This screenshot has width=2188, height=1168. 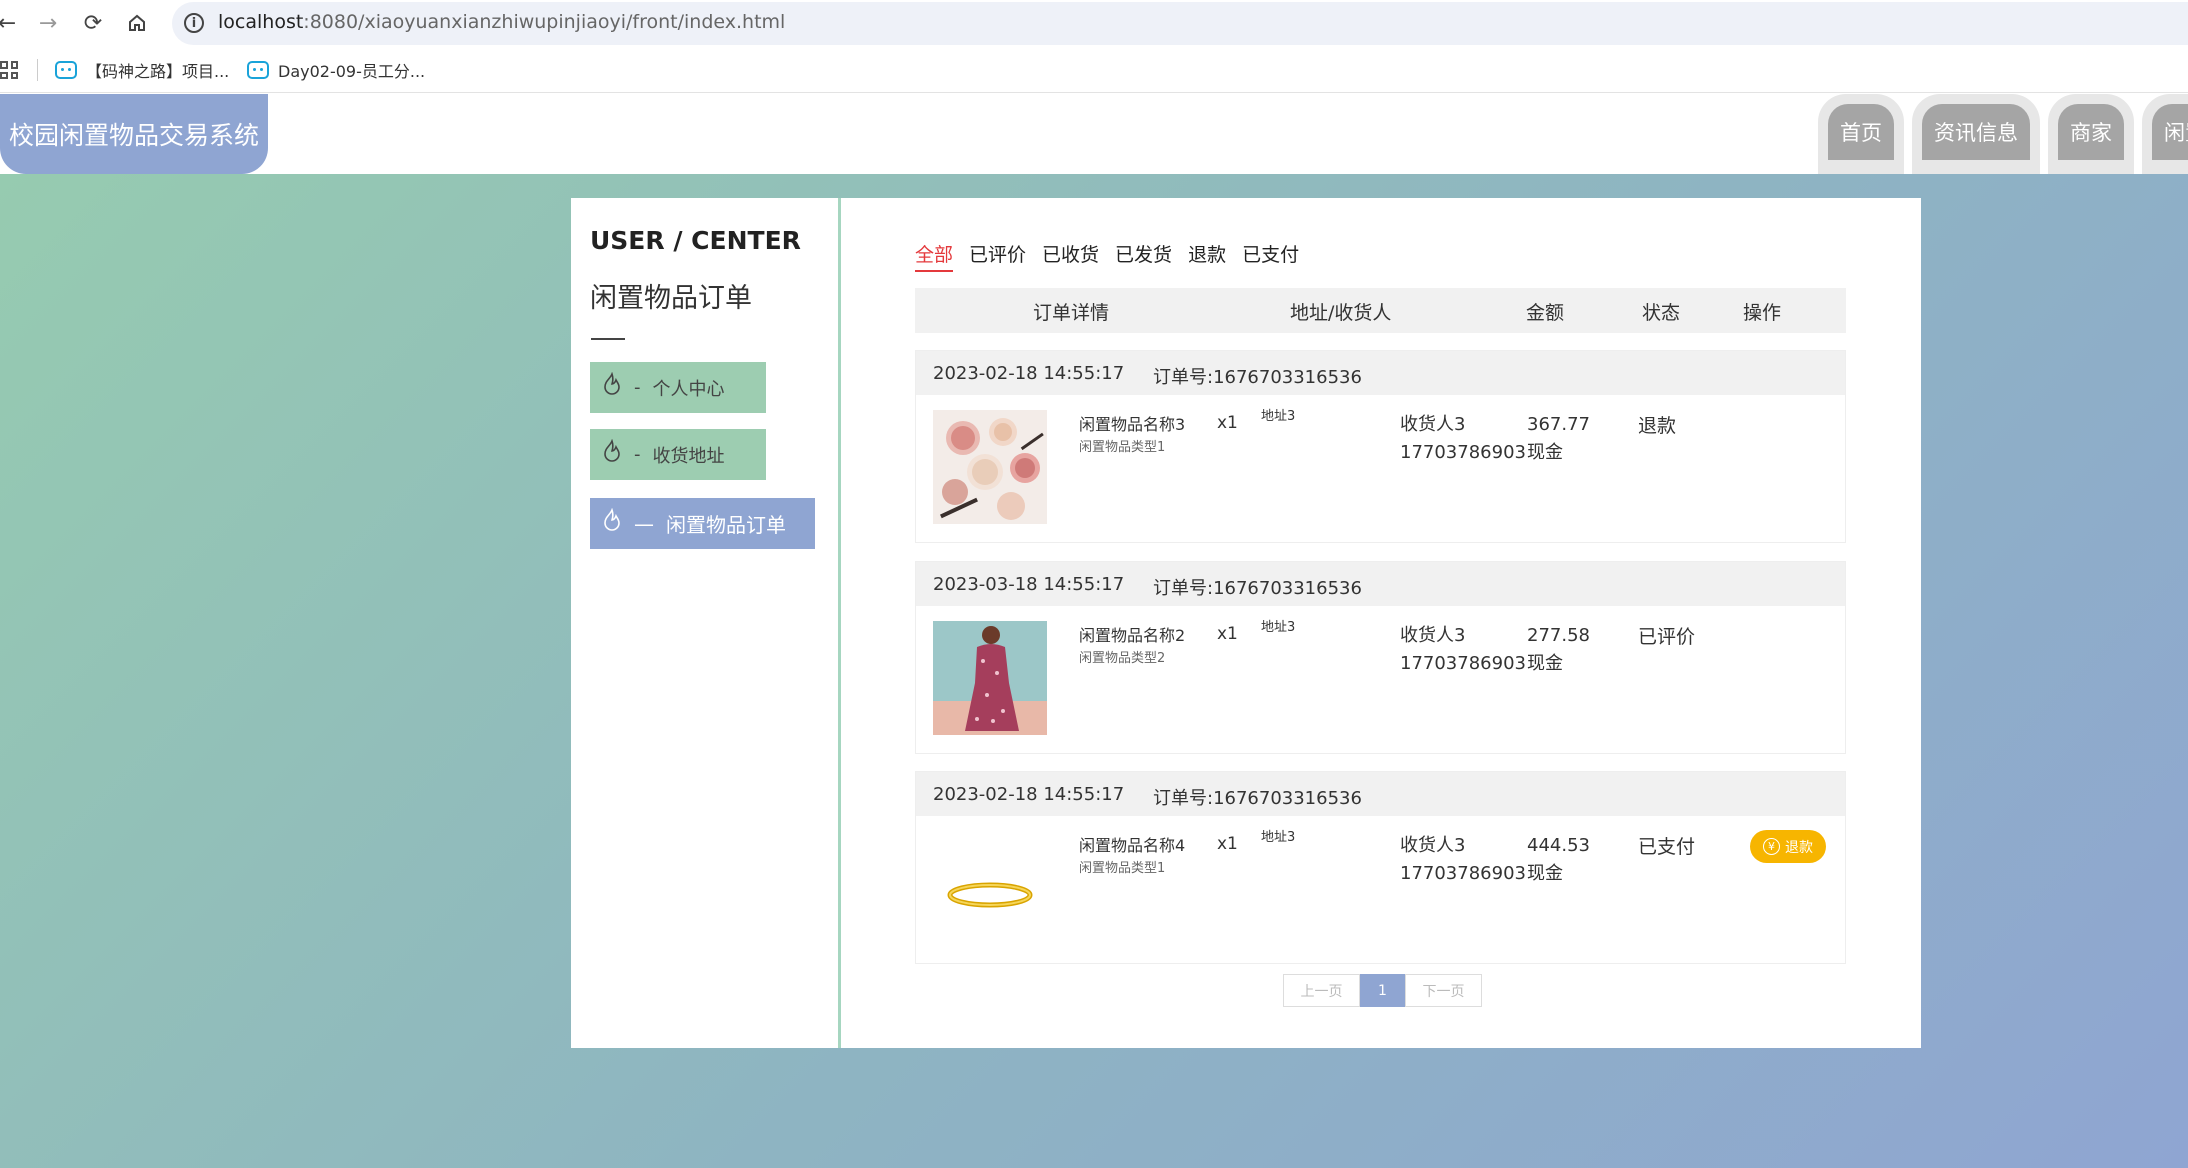 I want to click on order-header: 2023-03-18 14:55:17 订单号:1676703316536, so click(x=1380, y=584).